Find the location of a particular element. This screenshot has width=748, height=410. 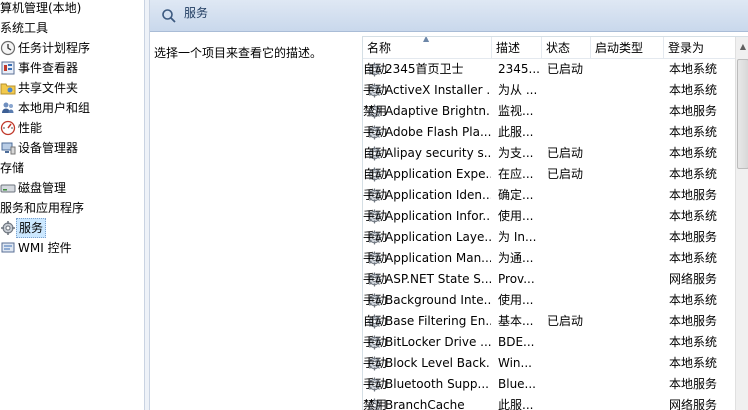

column-header-label: 启动类型 is located at coordinates (619, 48).